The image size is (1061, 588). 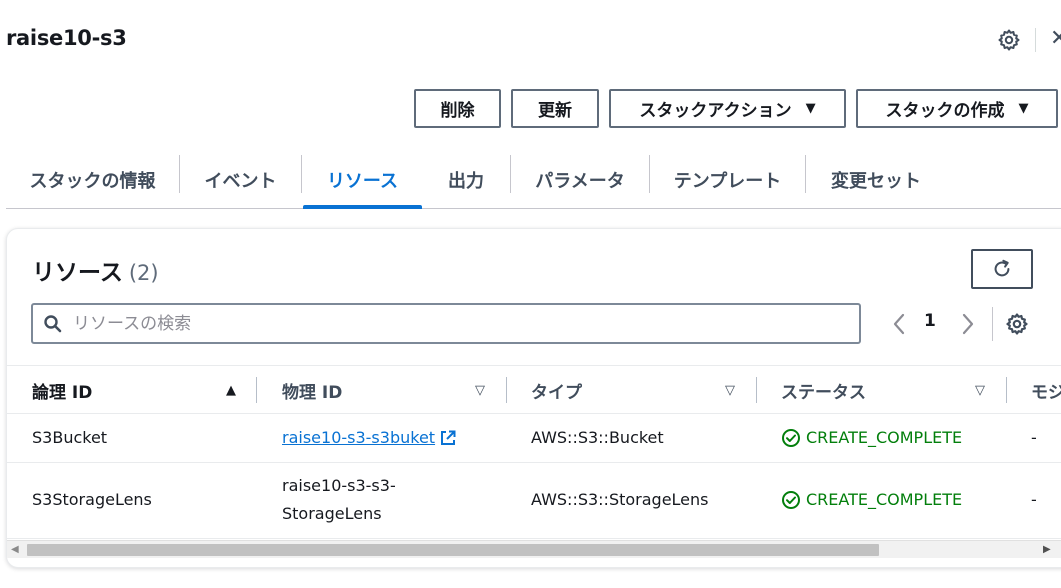 What do you see at coordinates (62, 392) in the screenshot?
I see `column-label: 論理 ID` at bounding box center [62, 392].